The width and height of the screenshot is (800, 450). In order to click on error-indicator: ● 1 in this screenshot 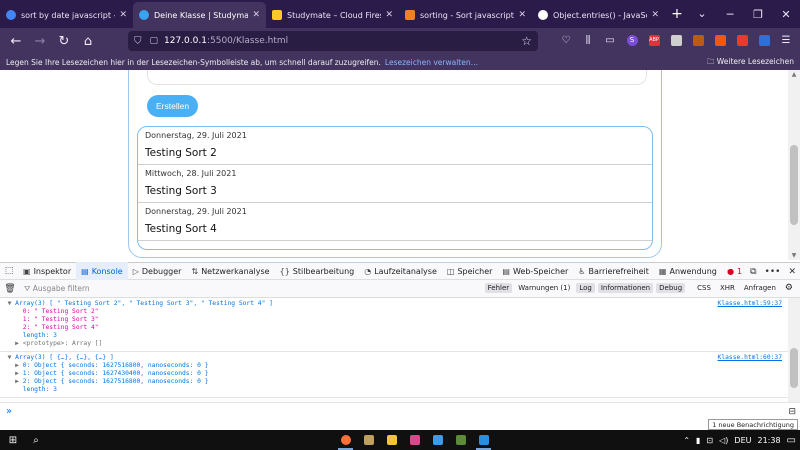, I will do `click(734, 272)`.